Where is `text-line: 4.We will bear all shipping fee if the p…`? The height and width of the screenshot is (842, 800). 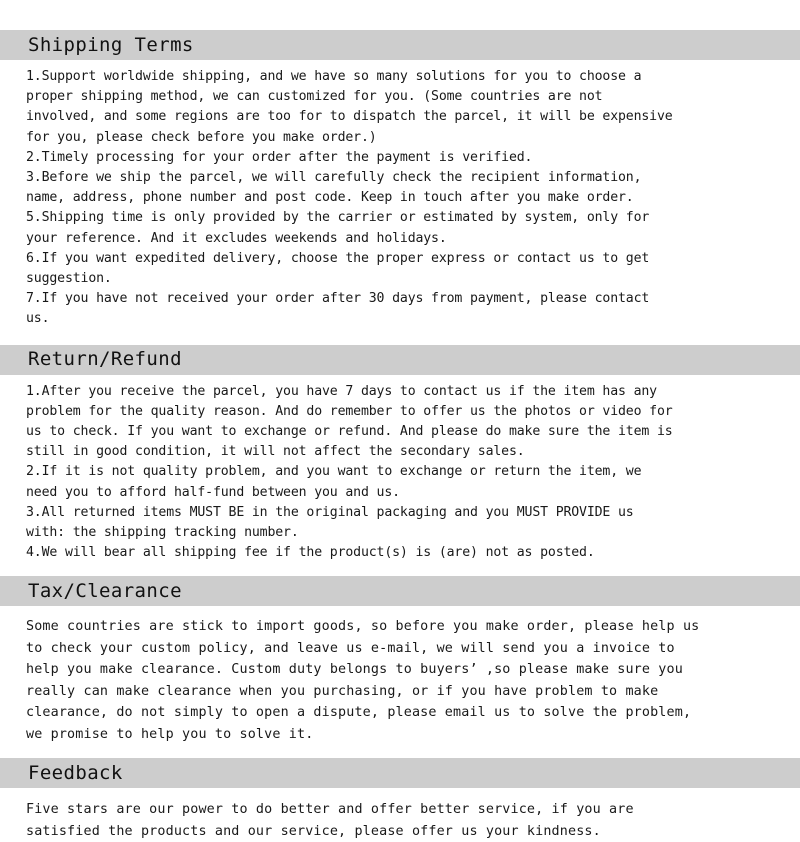 text-line: 4.We will bear all shipping fee if the p… is located at coordinates (310, 553).